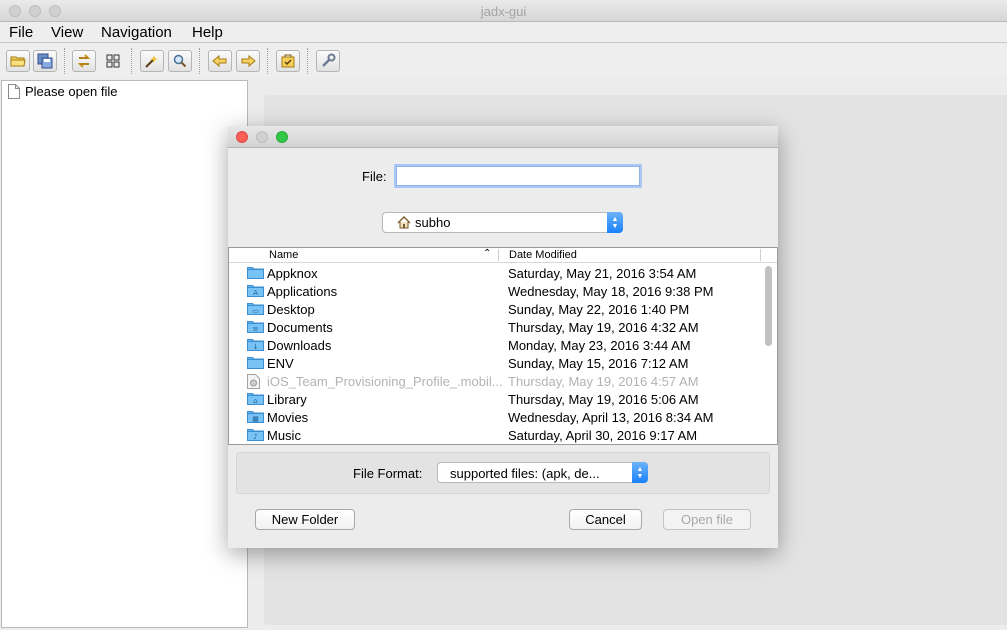  I want to click on dialog-zoom-button, so click(282, 137).